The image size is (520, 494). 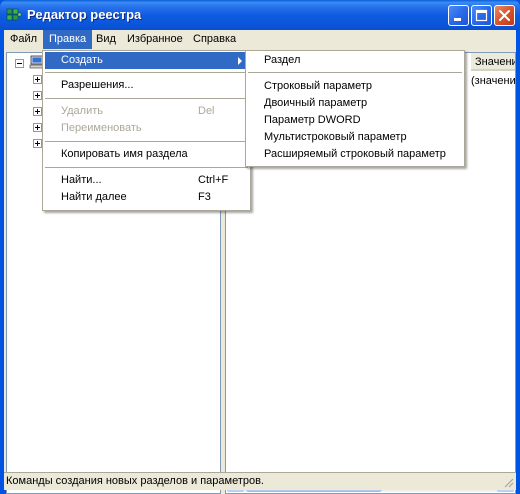 I want to click on minimize-button, so click(x=458, y=15).